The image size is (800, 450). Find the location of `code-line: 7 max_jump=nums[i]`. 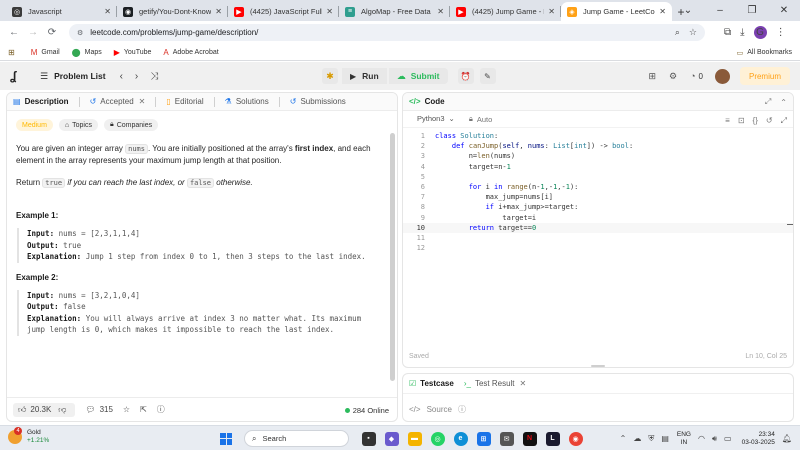

code-line: 7 max_jump=nums[i] is located at coordinates (598, 197).